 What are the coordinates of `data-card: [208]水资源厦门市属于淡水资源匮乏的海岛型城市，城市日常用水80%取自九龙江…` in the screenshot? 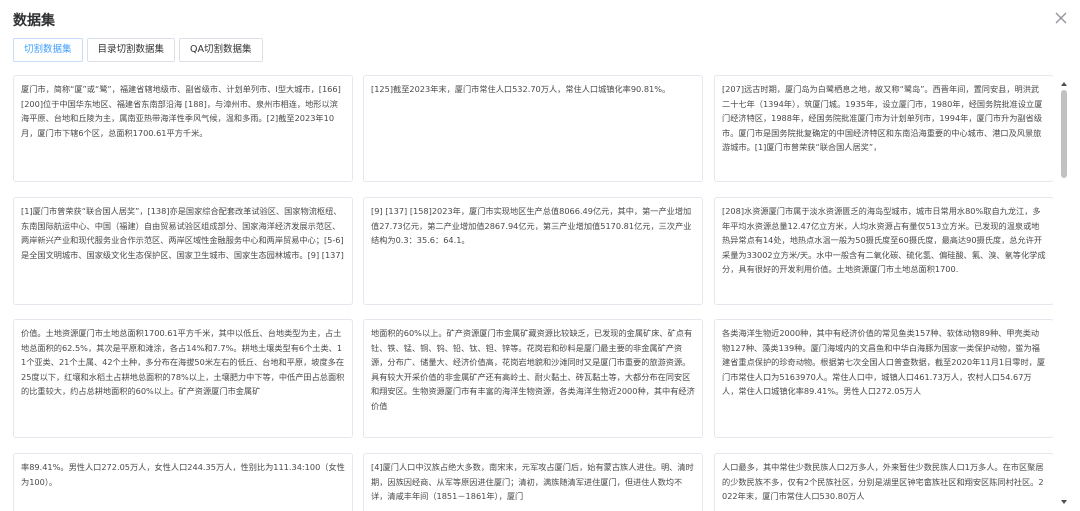 It's located at (883, 251).